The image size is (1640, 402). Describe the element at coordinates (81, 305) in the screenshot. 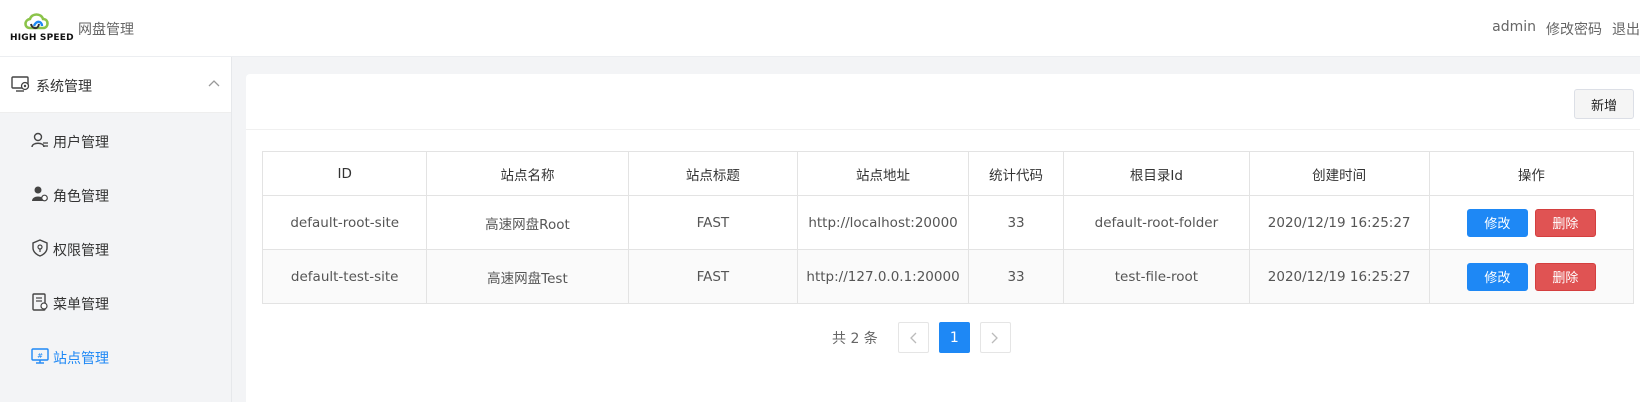

I see `sidebar-item-label: 菜单管理` at that location.